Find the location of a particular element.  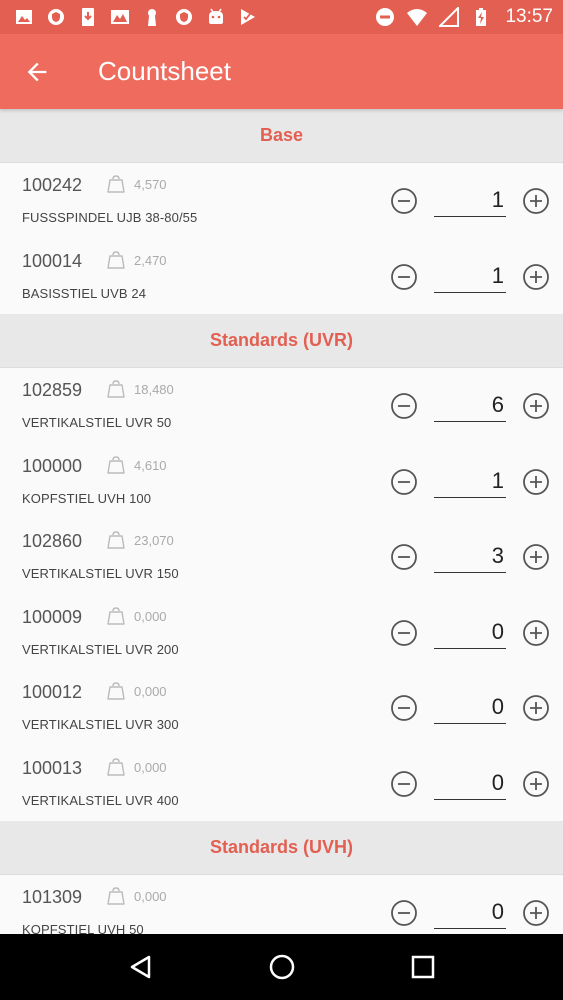

item-weight: 4,570 is located at coordinates (150, 184).